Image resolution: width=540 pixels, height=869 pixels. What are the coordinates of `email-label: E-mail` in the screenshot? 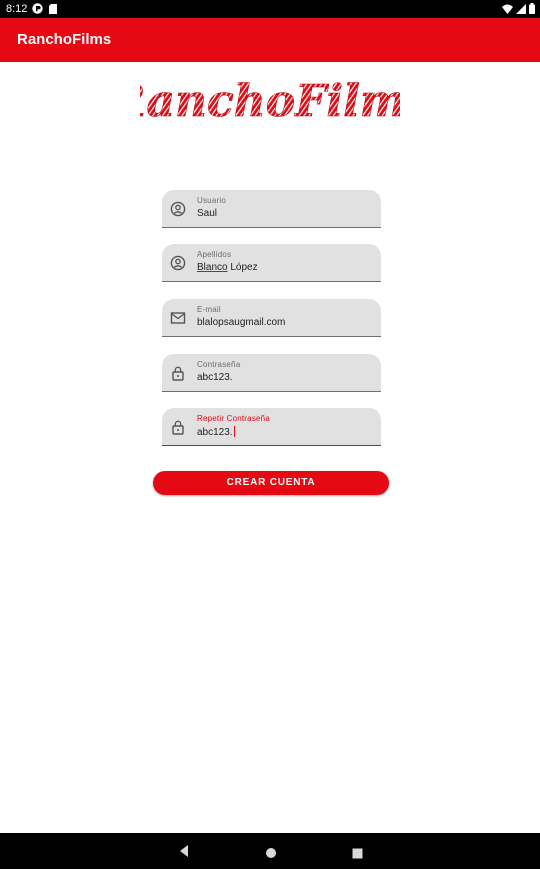 It's located at (209, 309).